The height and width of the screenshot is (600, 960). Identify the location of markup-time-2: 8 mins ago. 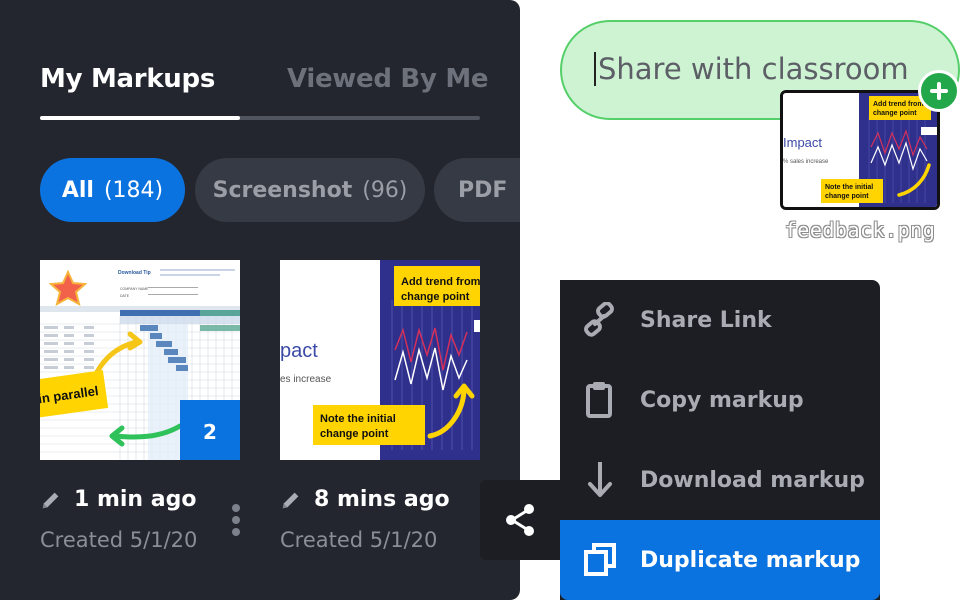
(365, 499).